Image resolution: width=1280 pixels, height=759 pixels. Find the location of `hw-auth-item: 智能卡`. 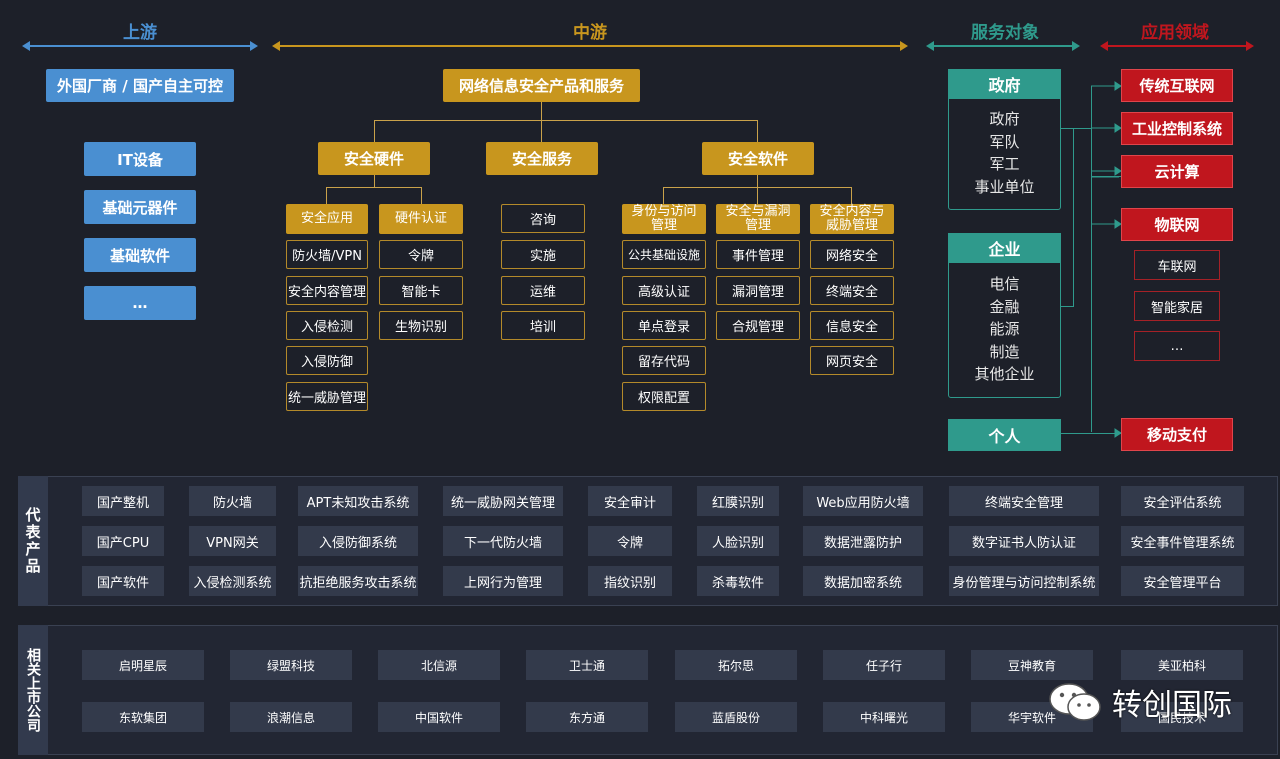

hw-auth-item: 智能卡 is located at coordinates (421, 290).